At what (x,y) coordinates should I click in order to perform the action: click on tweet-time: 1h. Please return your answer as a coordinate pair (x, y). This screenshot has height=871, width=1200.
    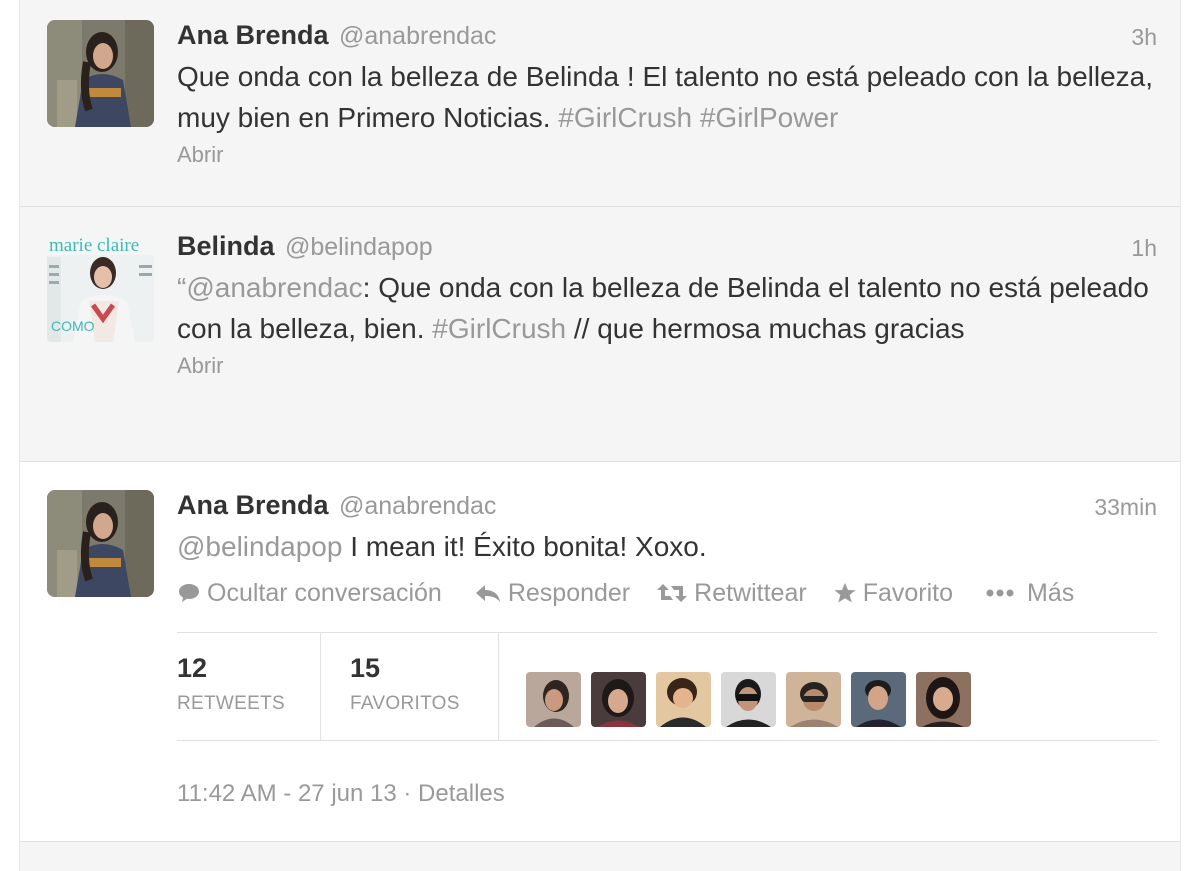
    Looking at the image, I should click on (1144, 248).